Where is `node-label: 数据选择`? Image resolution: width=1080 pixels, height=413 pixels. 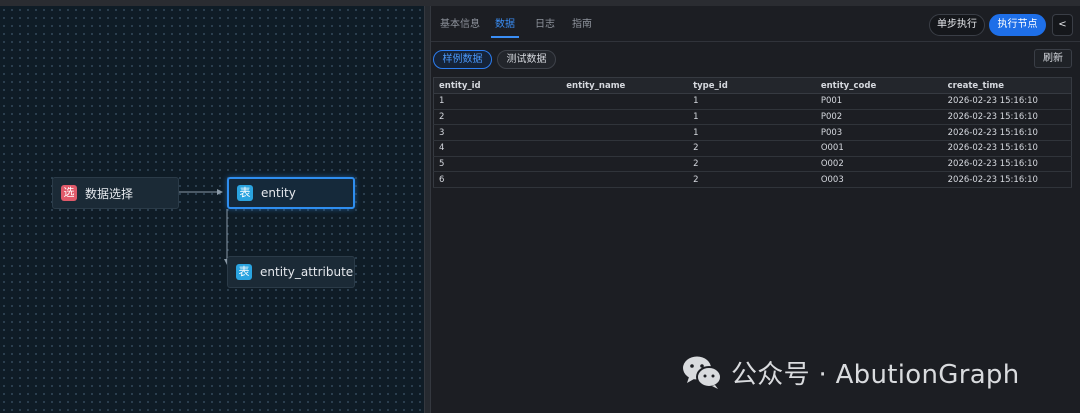 node-label: 数据选择 is located at coordinates (109, 193).